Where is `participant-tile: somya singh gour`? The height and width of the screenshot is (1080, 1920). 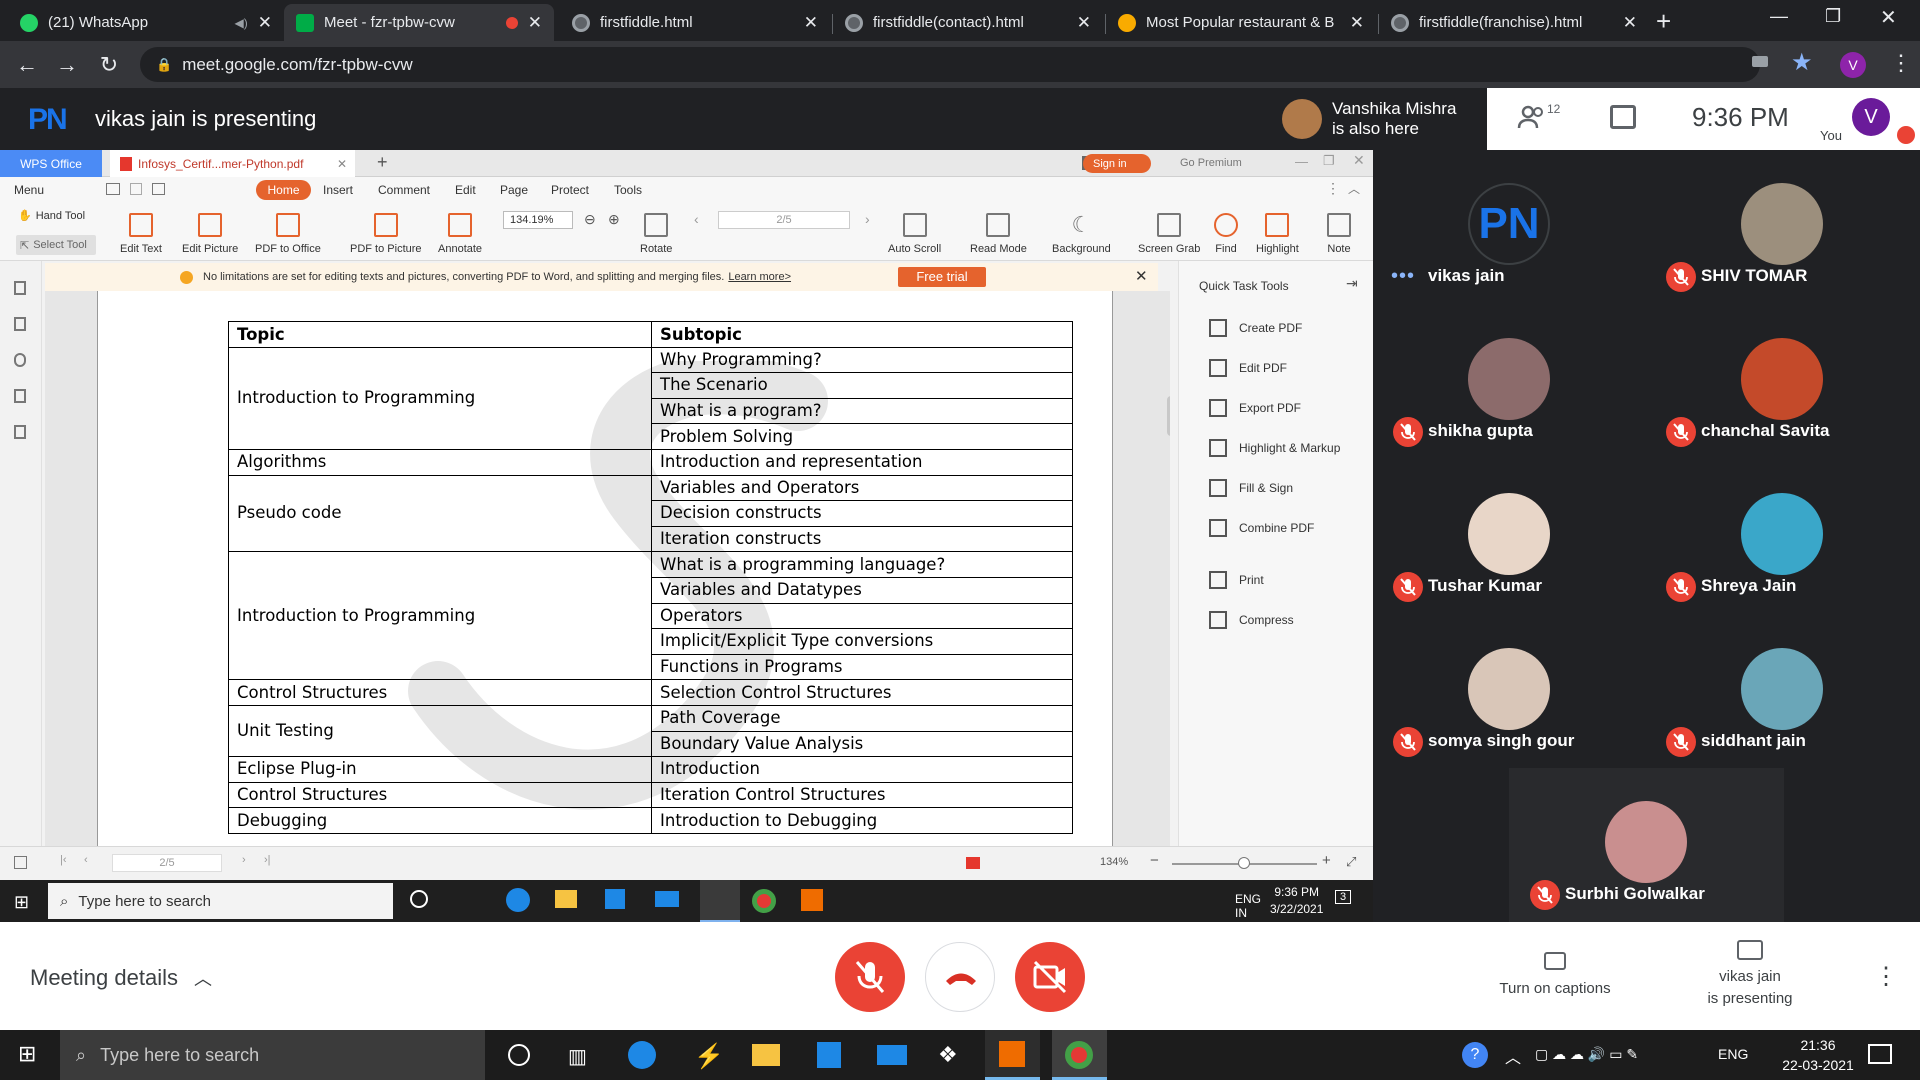 participant-tile: somya singh gour is located at coordinates (1509, 692).